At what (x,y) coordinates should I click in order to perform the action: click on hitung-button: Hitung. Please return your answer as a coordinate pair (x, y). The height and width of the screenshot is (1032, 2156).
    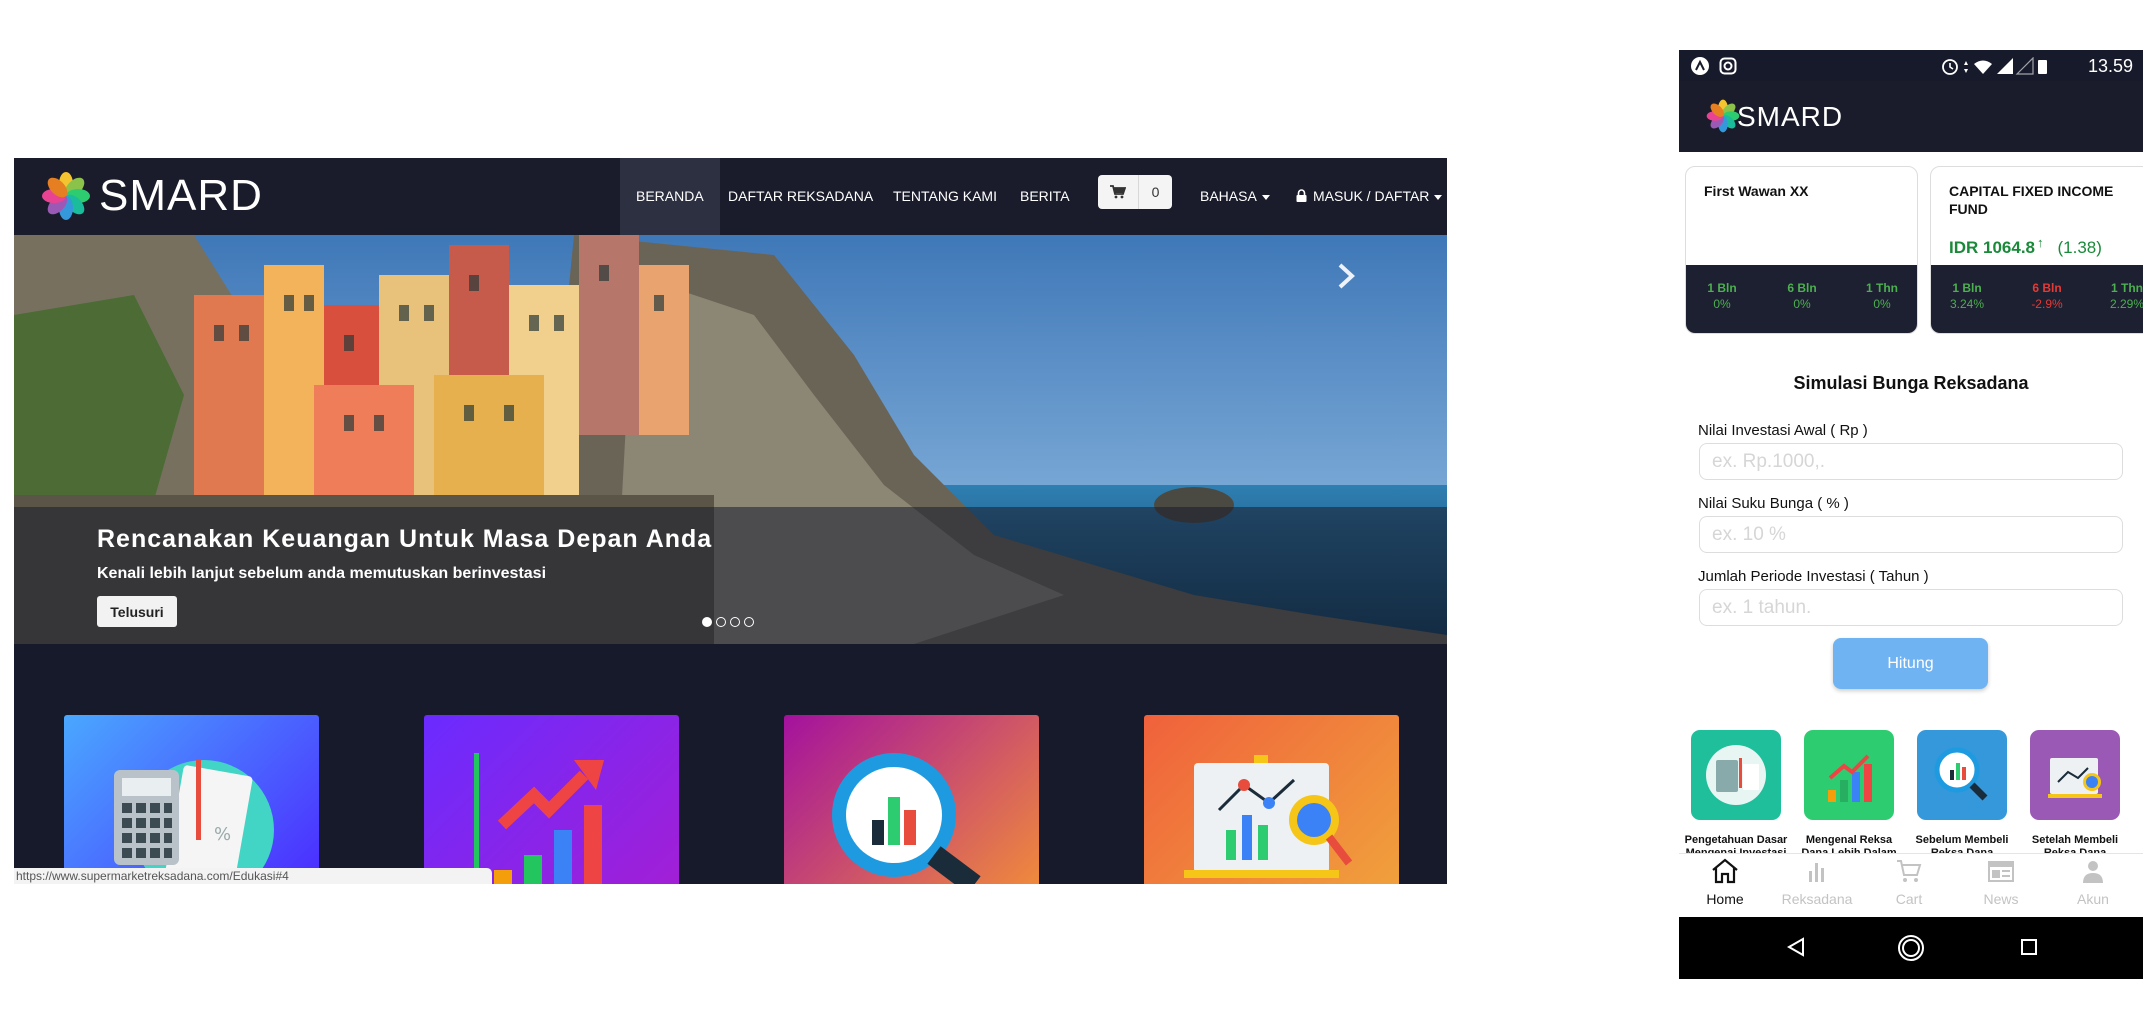
    Looking at the image, I should click on (1910, 663).